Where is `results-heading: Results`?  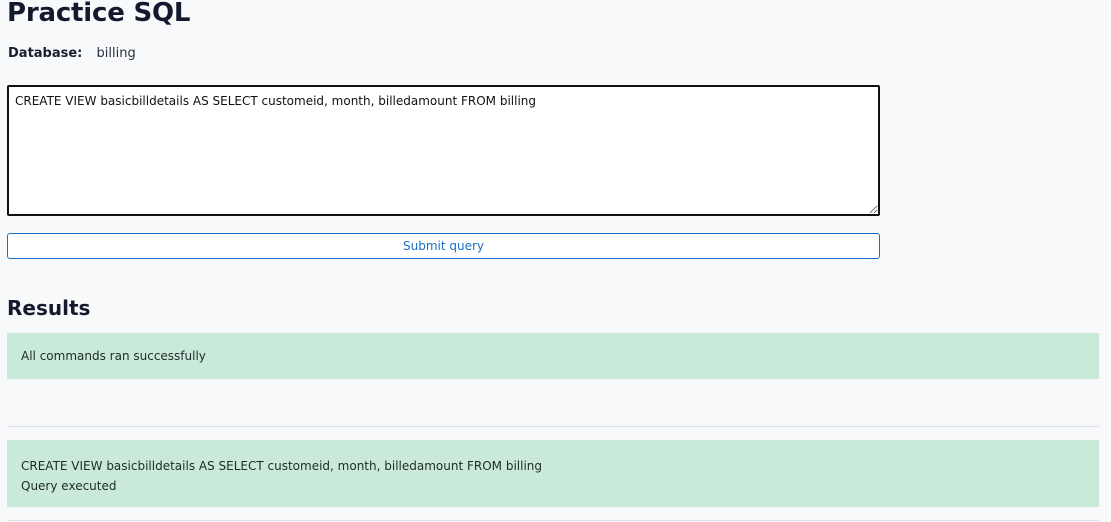
results-heading: Results is located at coordinates (49, 308).